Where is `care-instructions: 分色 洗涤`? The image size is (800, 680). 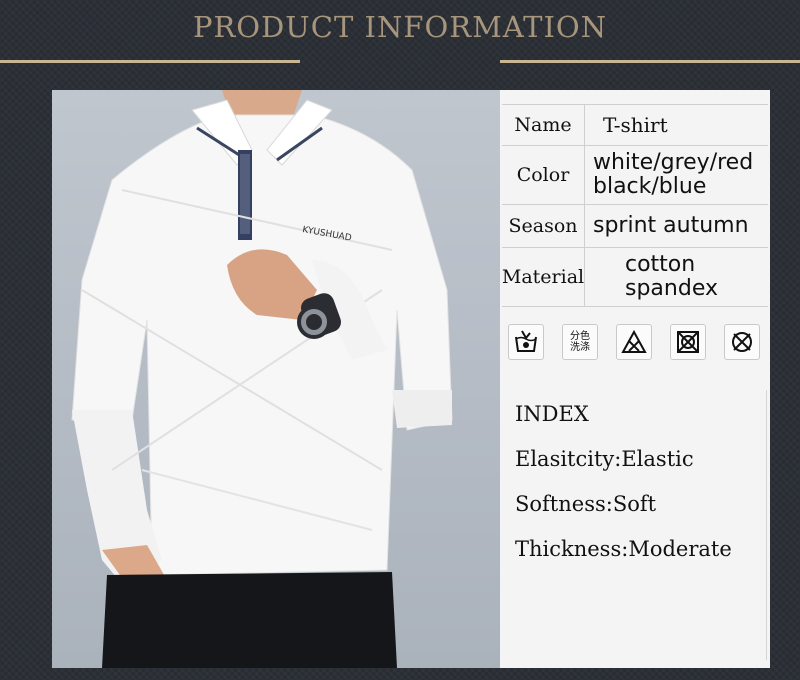 care-instructions: 分色 洗涤 is located at coordinates (638, 344).